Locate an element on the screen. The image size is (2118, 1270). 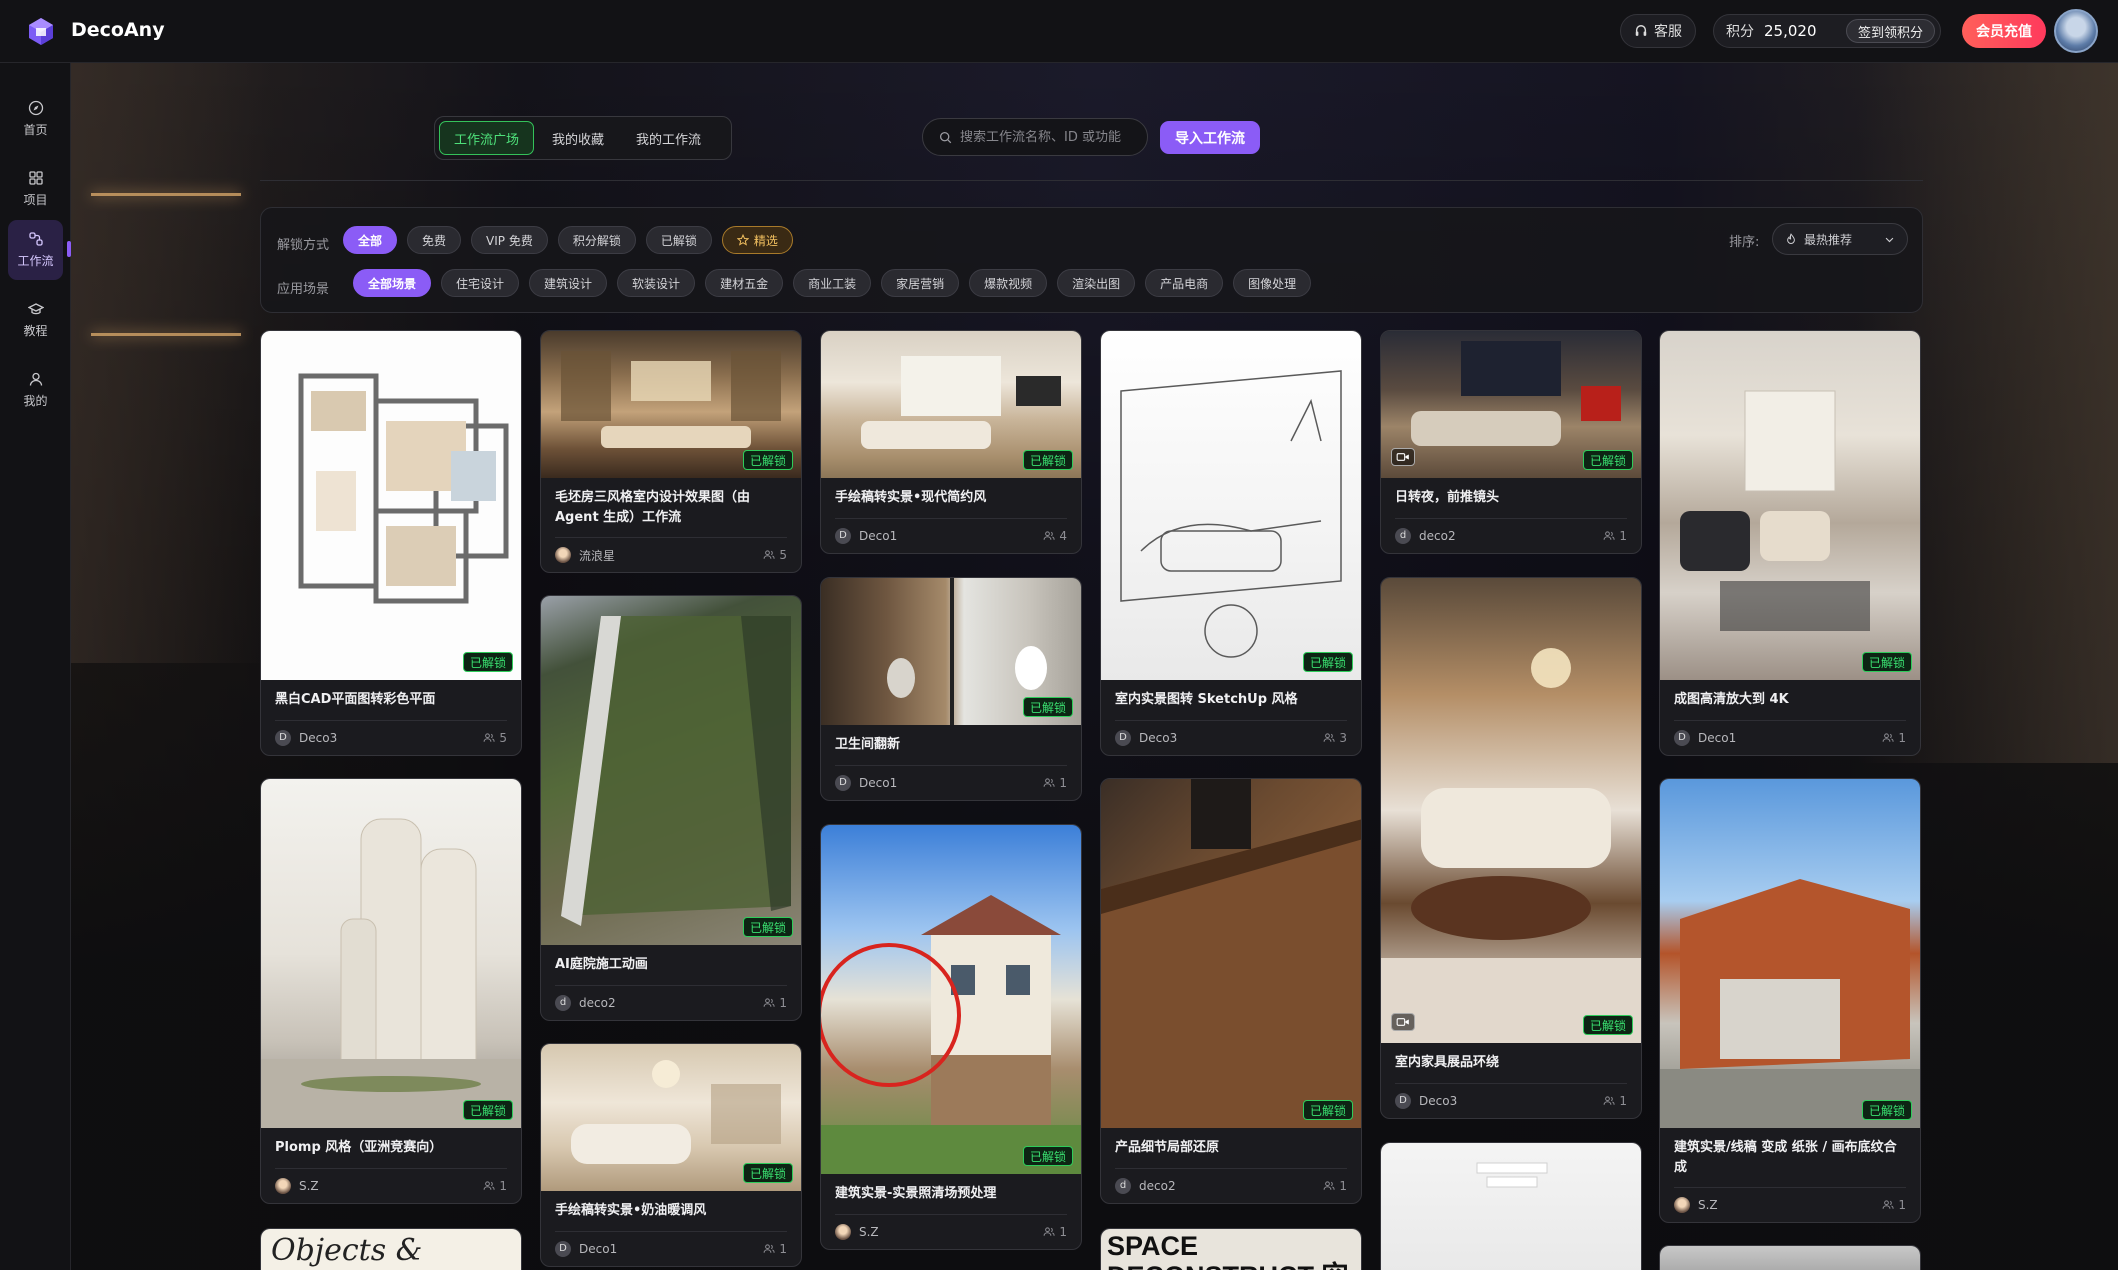
card-title: 手绘稿转实景•现代简约风 is located at coordinates (911, 497).